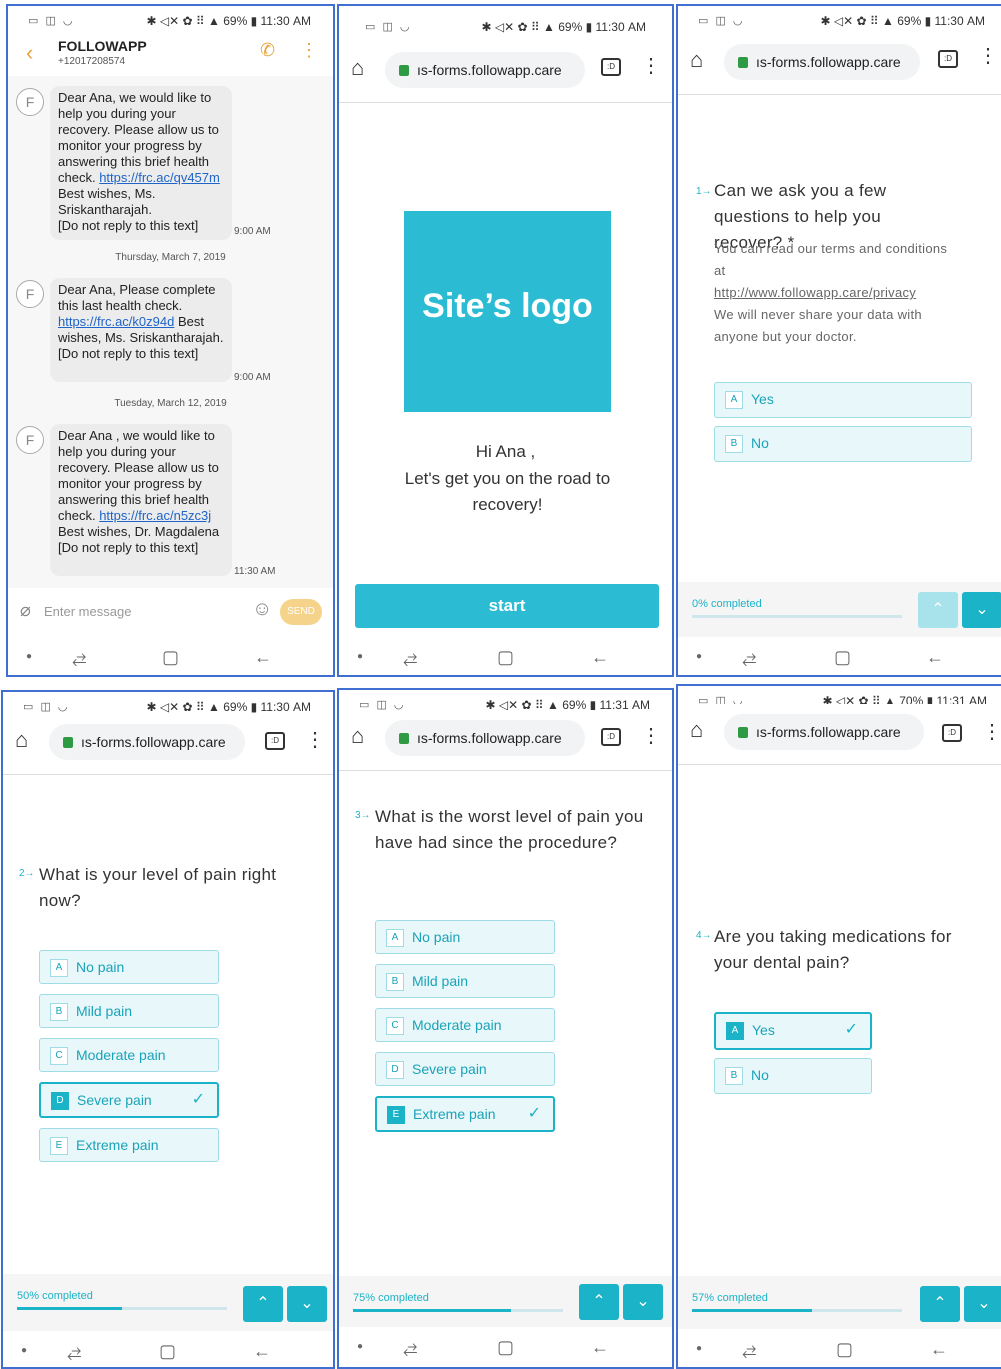  Describe the element at coordinates (465, 1114) in the screenshot. I see `option-e-selected: E Extreme pain ✓` at that location.